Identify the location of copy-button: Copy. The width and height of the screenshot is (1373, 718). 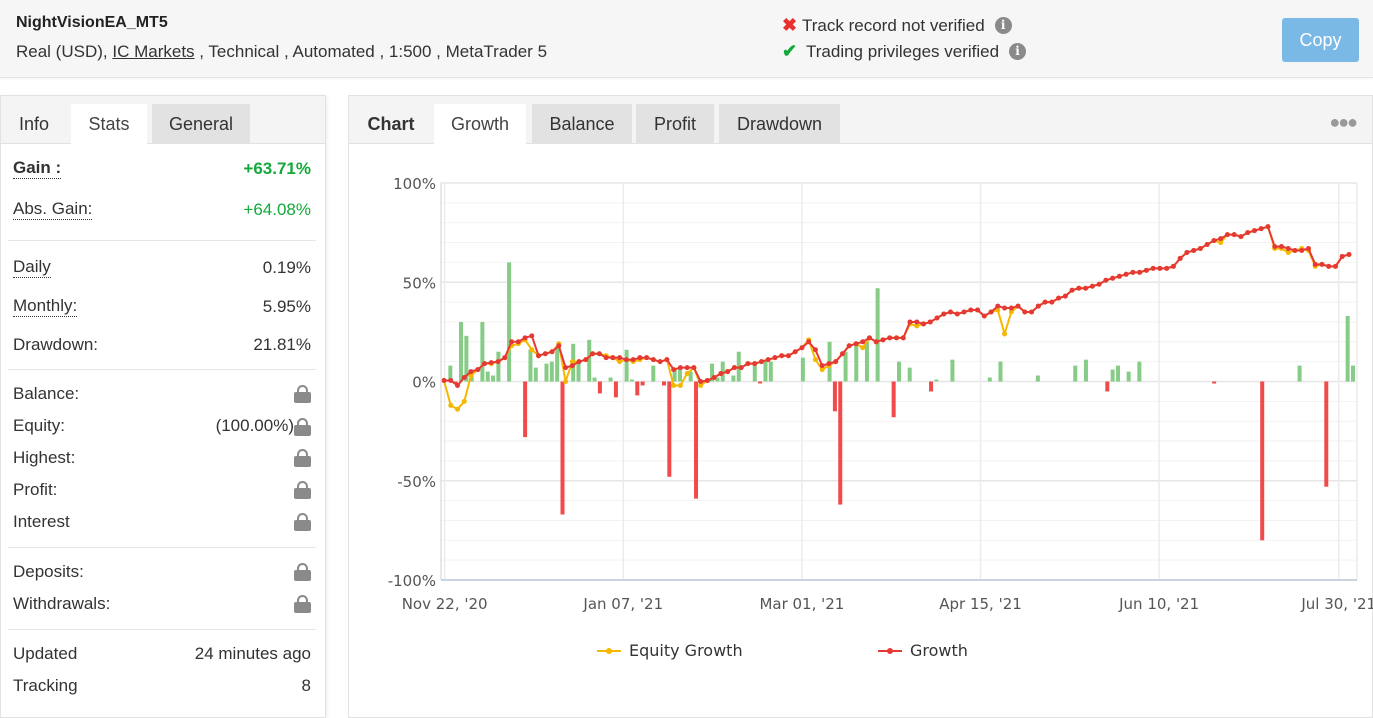
(1320, 40).